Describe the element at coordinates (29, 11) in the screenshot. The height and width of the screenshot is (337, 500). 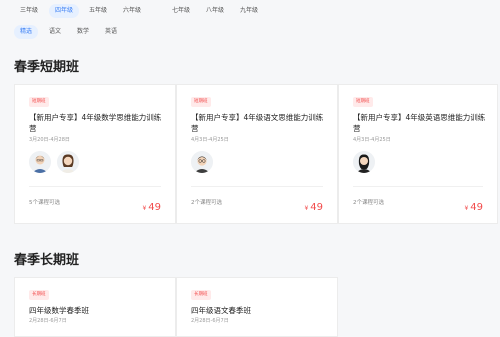
I see `grade-tab-3: 三年级` at that location.